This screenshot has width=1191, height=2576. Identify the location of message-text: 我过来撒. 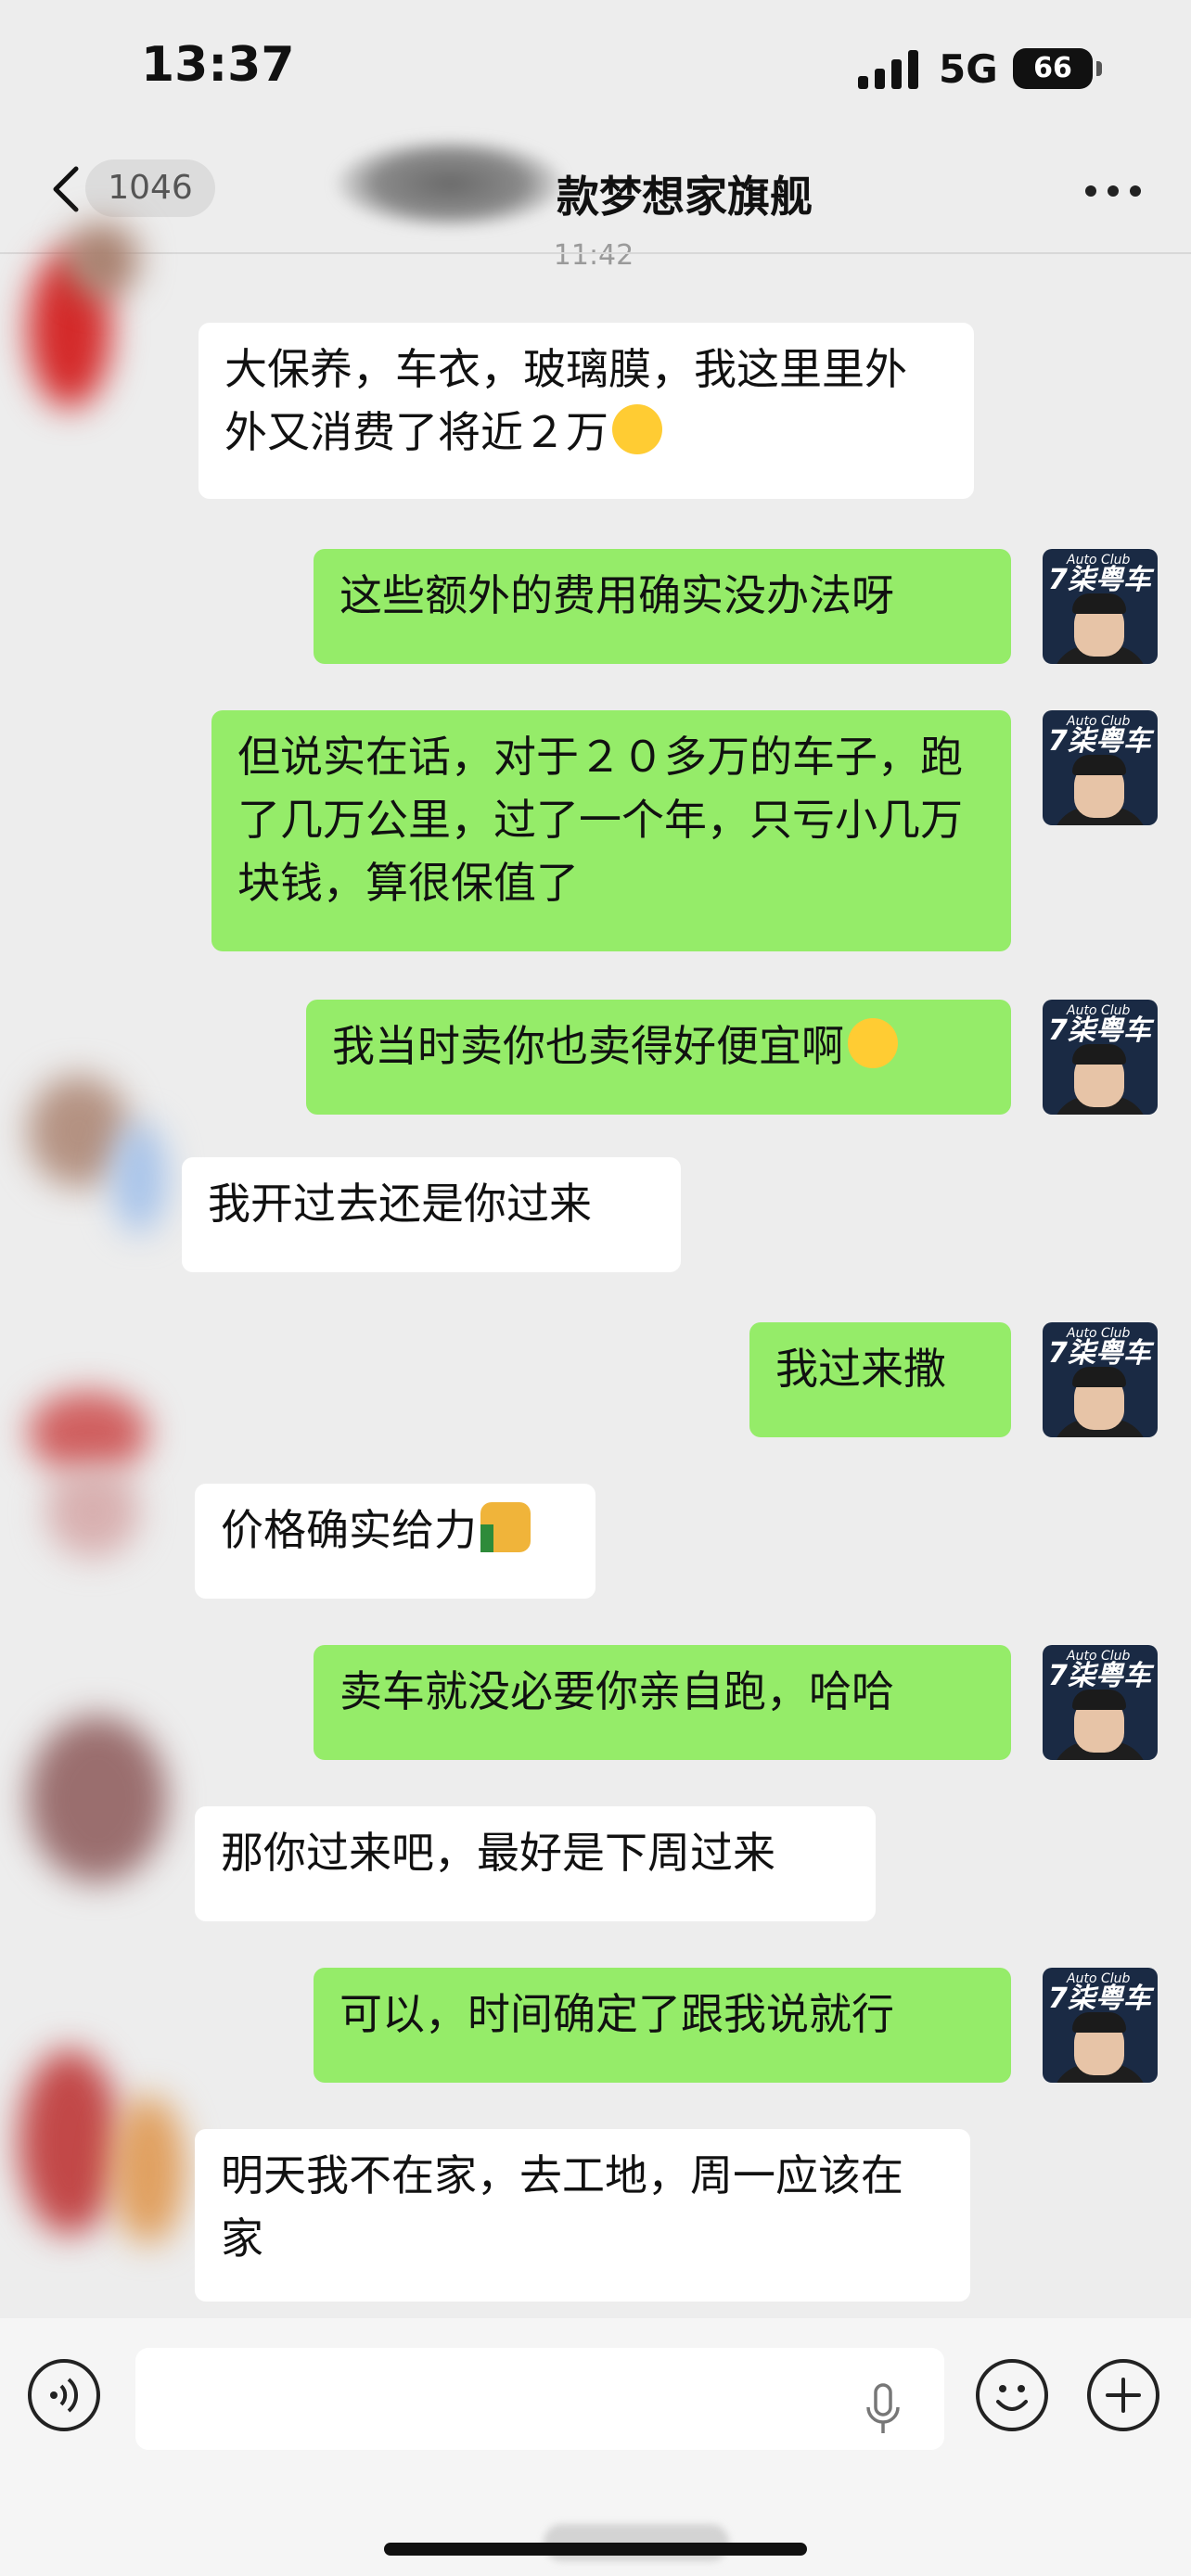
(860, 1369).